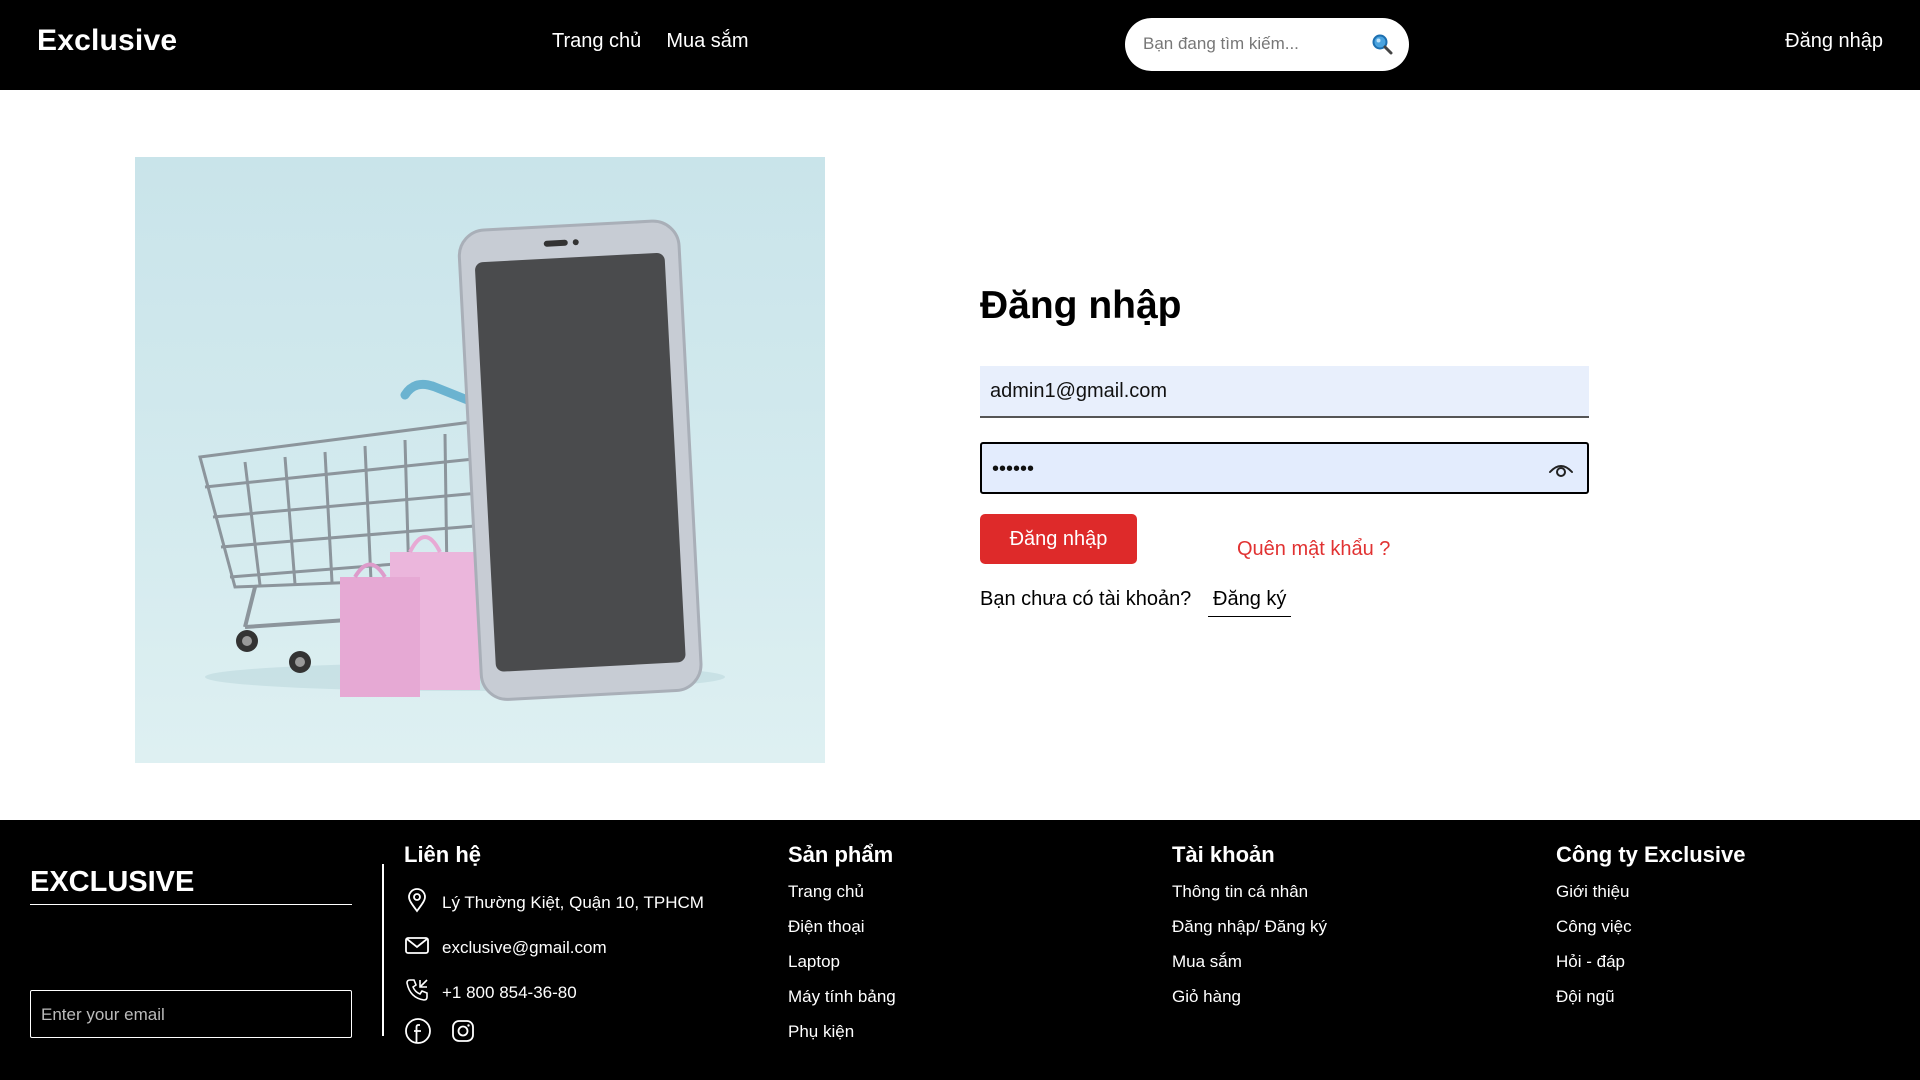  I want to click on instagram-icon, so click(463, 1033).